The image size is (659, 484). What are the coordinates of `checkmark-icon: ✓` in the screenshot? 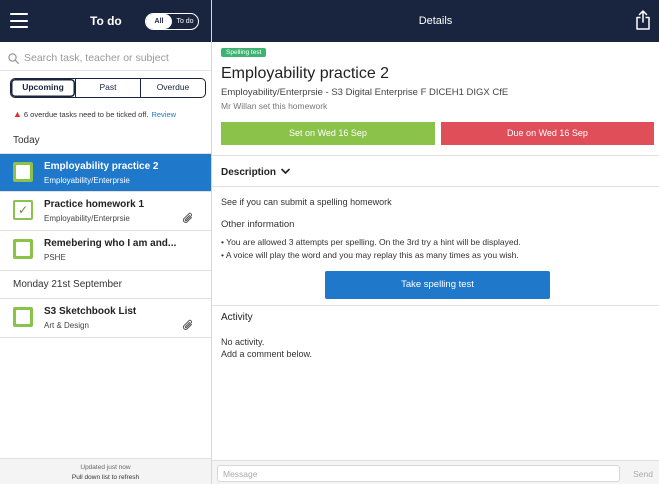 It's located at (23, 210).